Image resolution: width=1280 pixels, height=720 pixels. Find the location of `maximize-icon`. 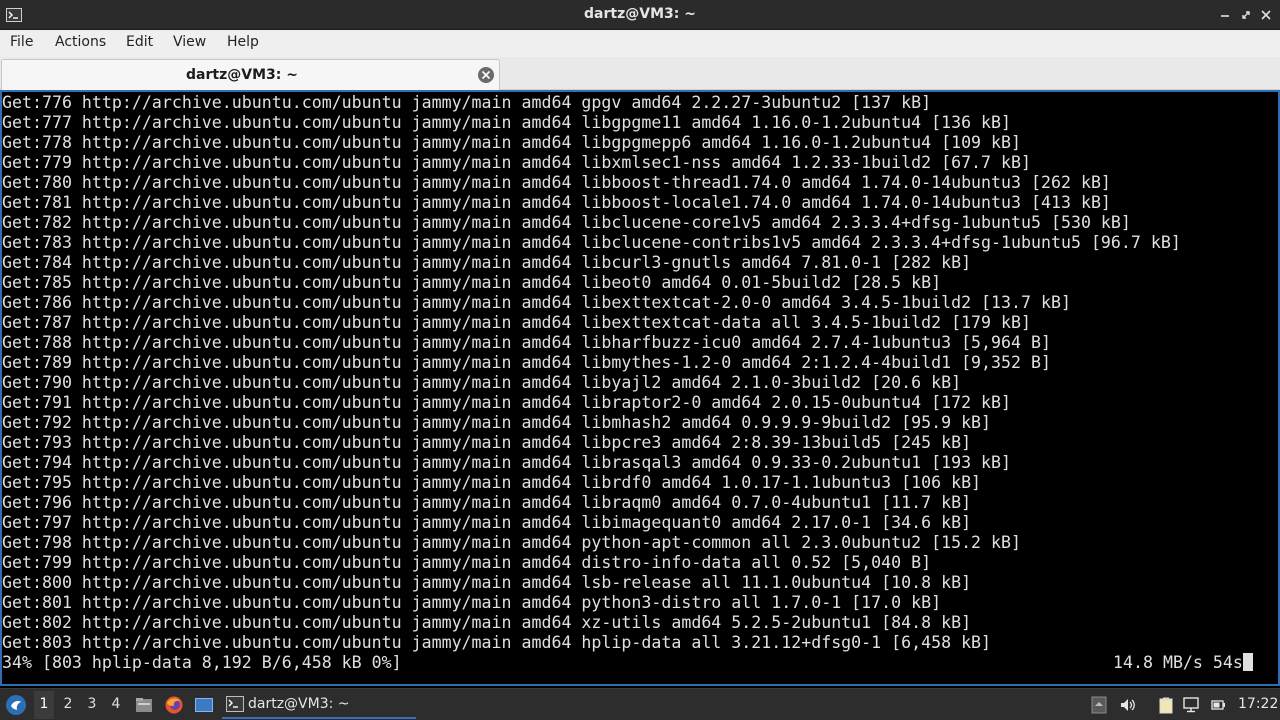

maximize-icon is located at coordinates (1246, 15).